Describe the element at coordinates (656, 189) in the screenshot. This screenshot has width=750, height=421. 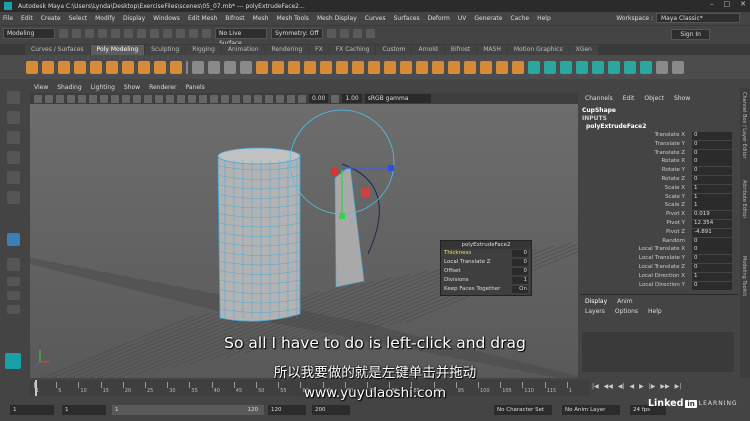
I see `channel-row: Scale X 1` at that location.